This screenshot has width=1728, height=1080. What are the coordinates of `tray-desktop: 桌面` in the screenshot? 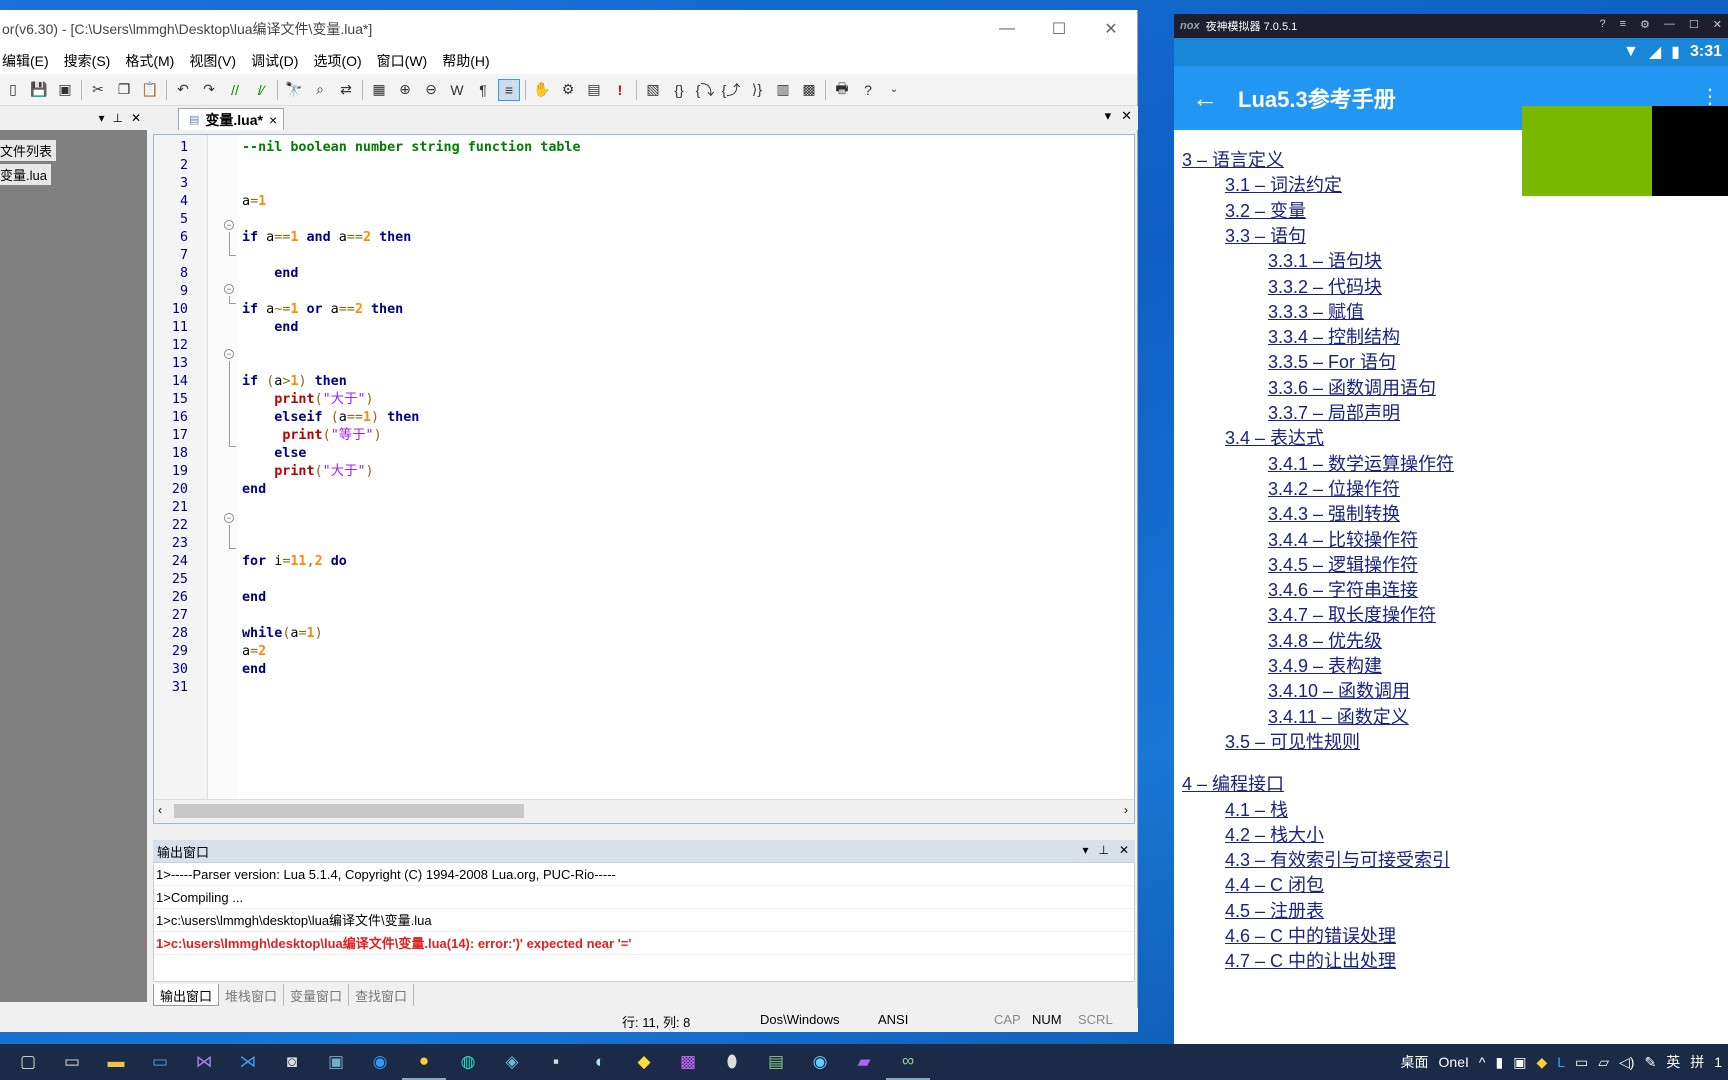 It's located at (1415, 1062).